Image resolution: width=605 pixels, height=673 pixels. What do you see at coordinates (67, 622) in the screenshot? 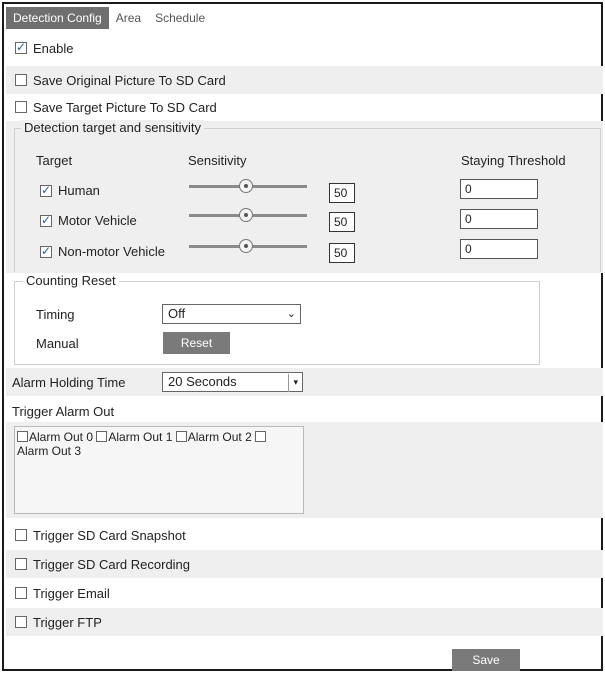
I see `trigger-ftp-label: Trigger FTP` at bounding box center [67, 622].